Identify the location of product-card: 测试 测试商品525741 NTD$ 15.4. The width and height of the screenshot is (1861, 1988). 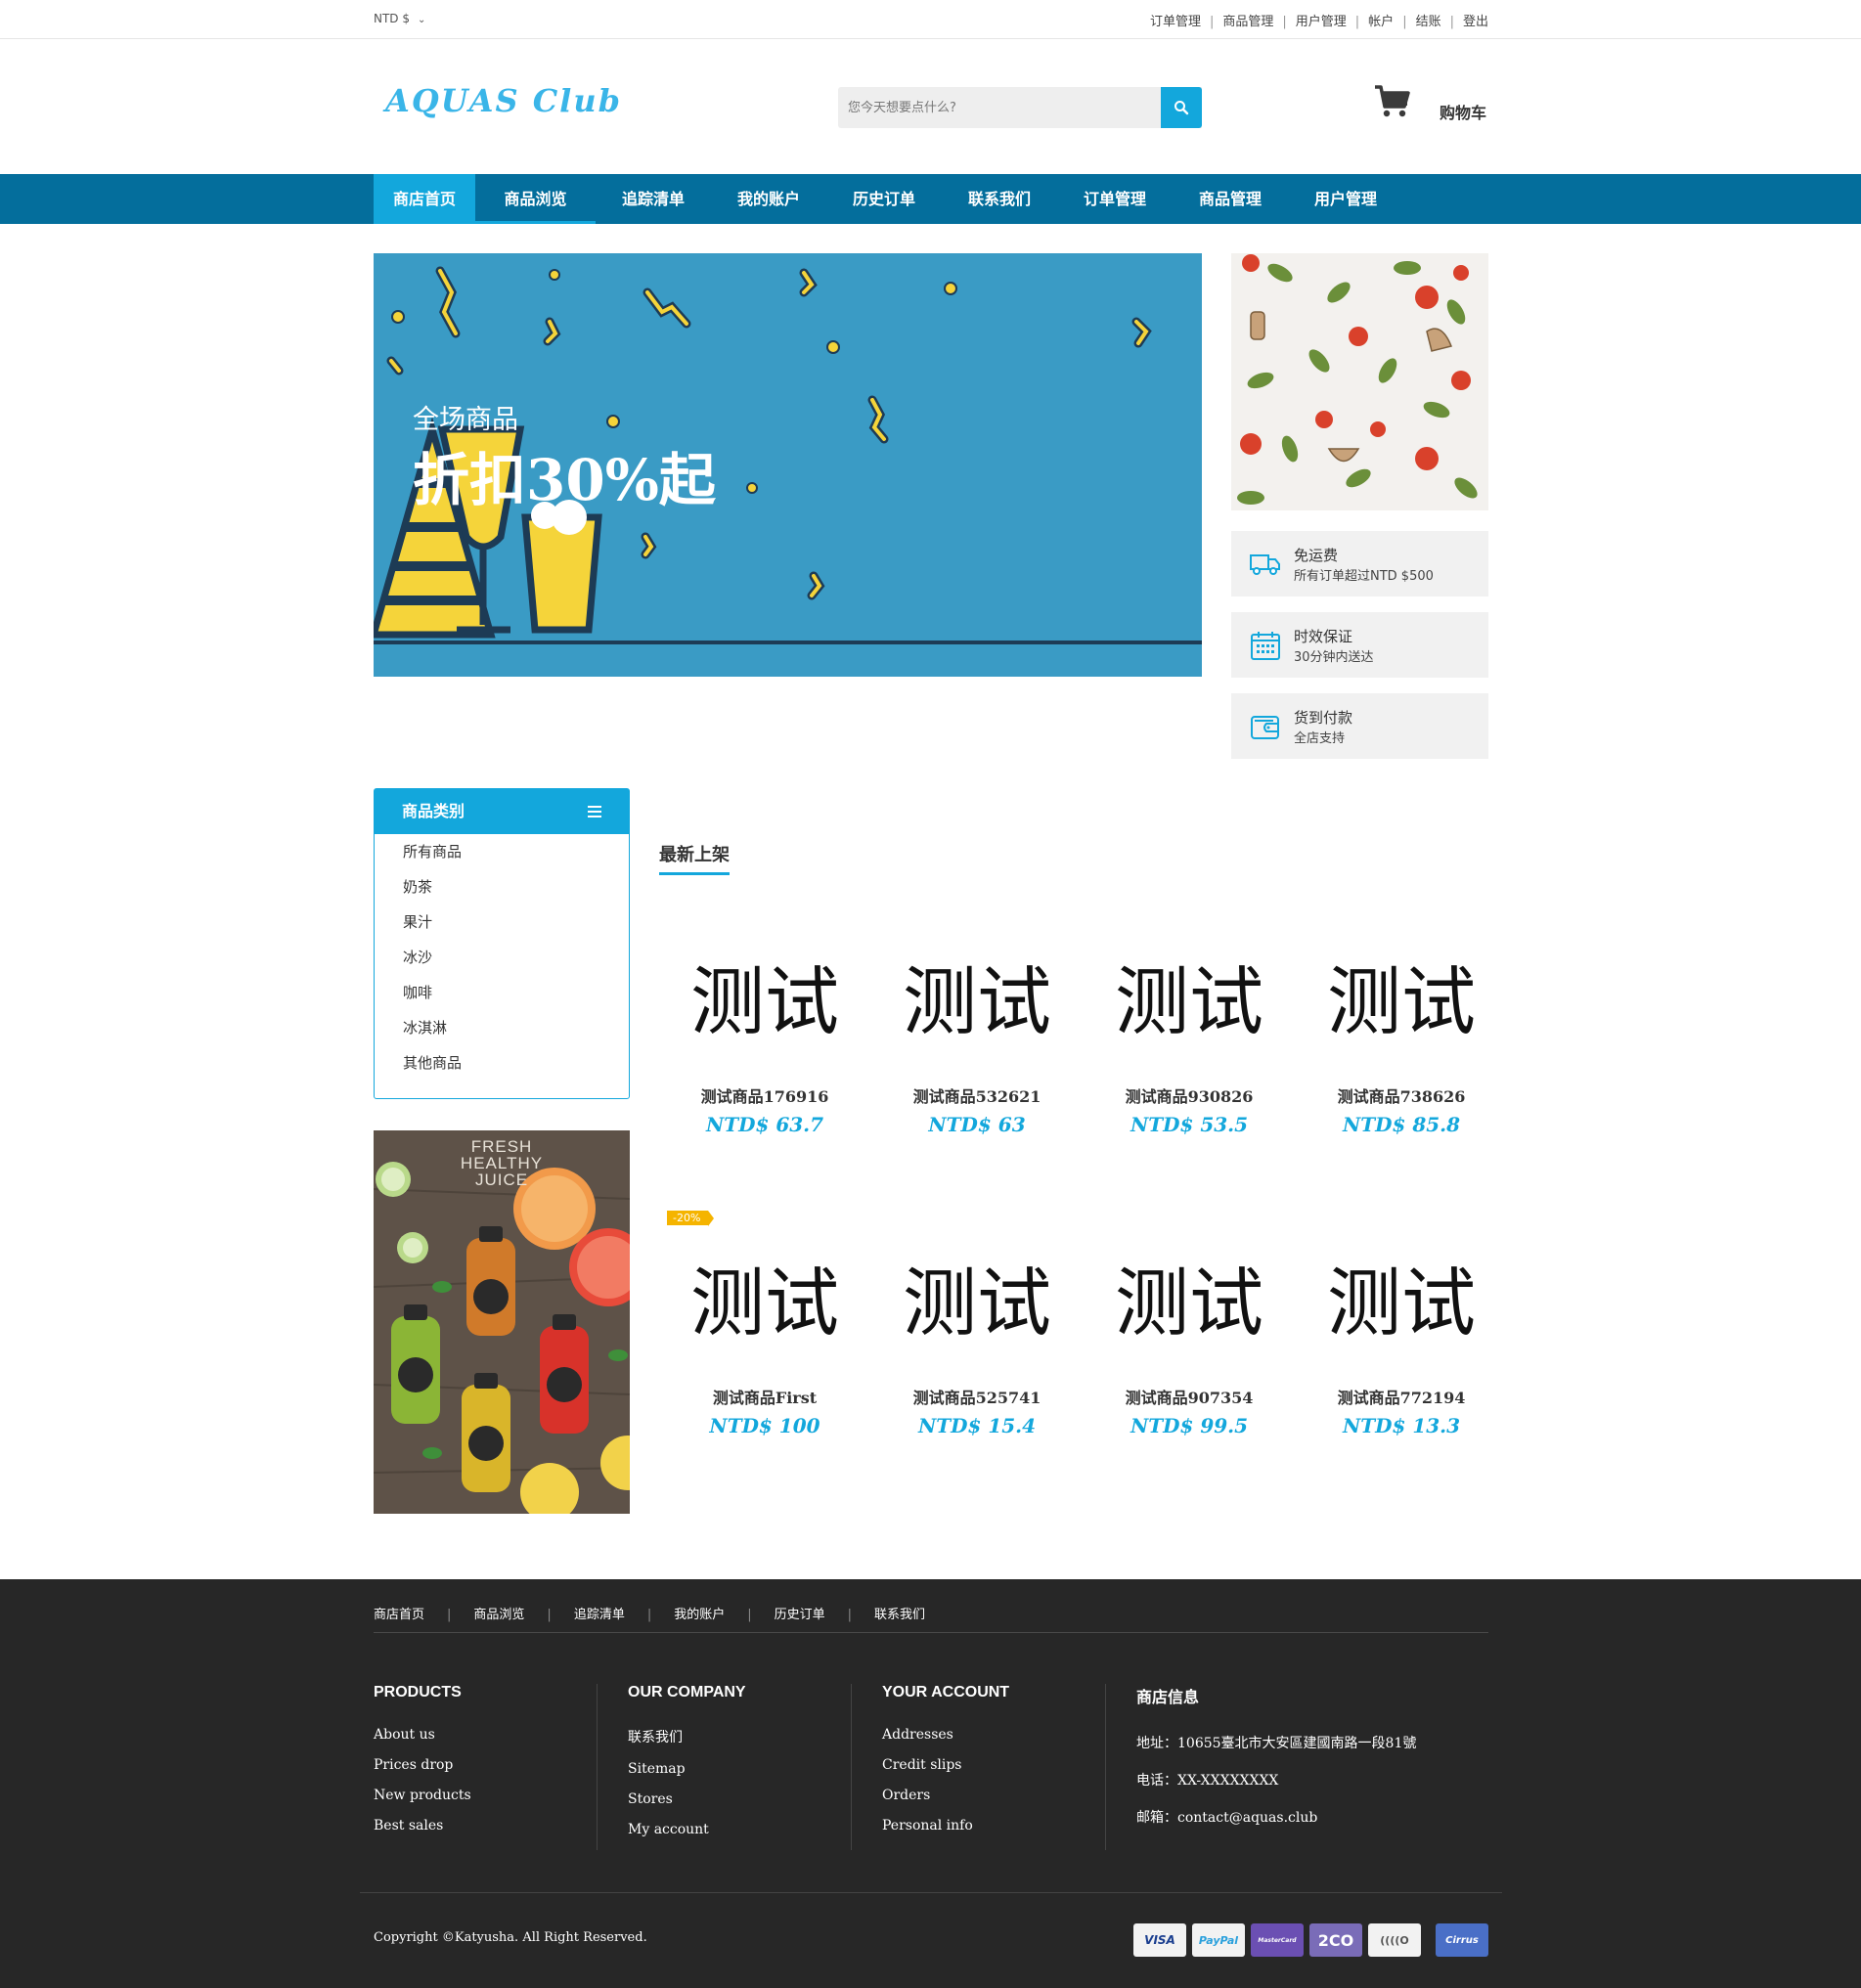
(977, 1338).